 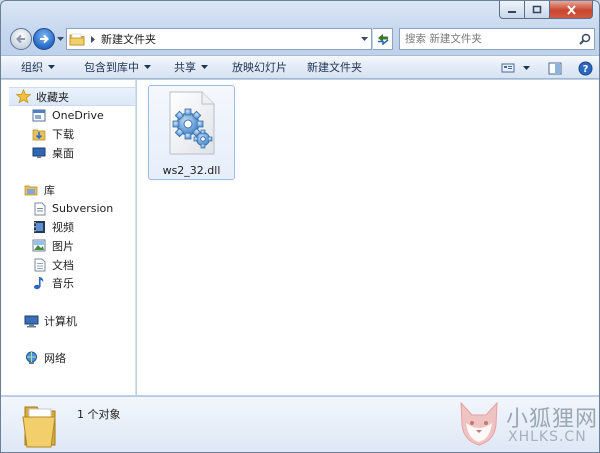 What do you see at coordinates (52, 97) in the screenshot?
I see `sidebar-item-label: 收藏夹` at bounding box center [52, 97].